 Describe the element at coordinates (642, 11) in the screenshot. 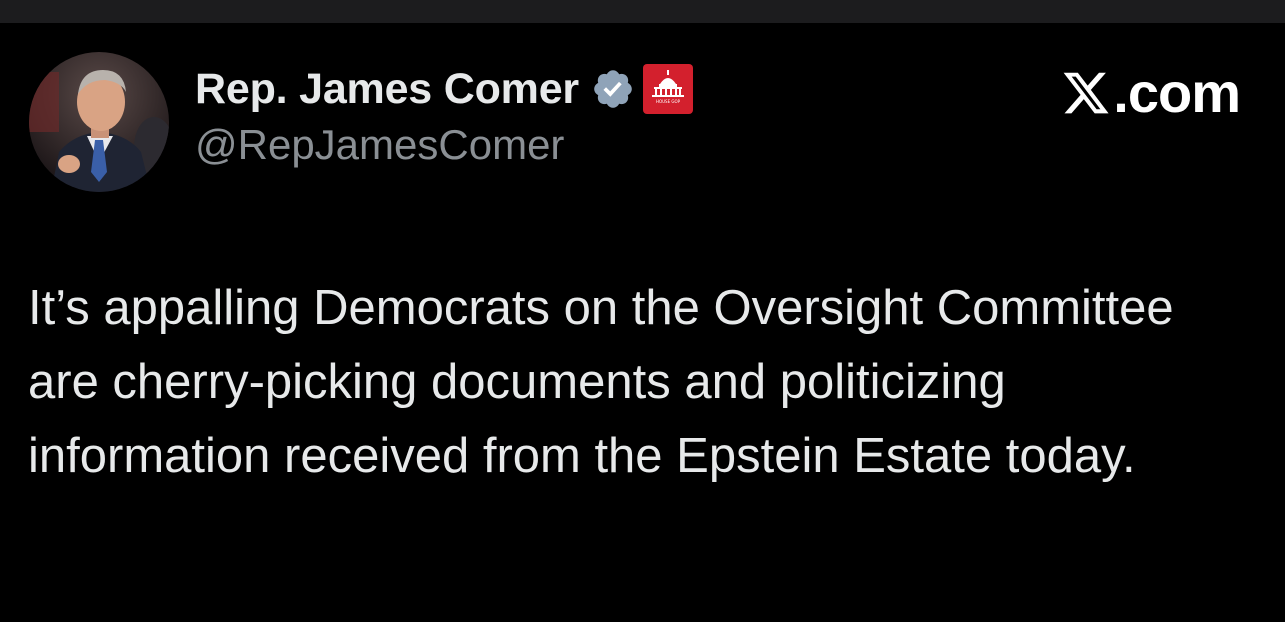

I see `top-bar` at that location.